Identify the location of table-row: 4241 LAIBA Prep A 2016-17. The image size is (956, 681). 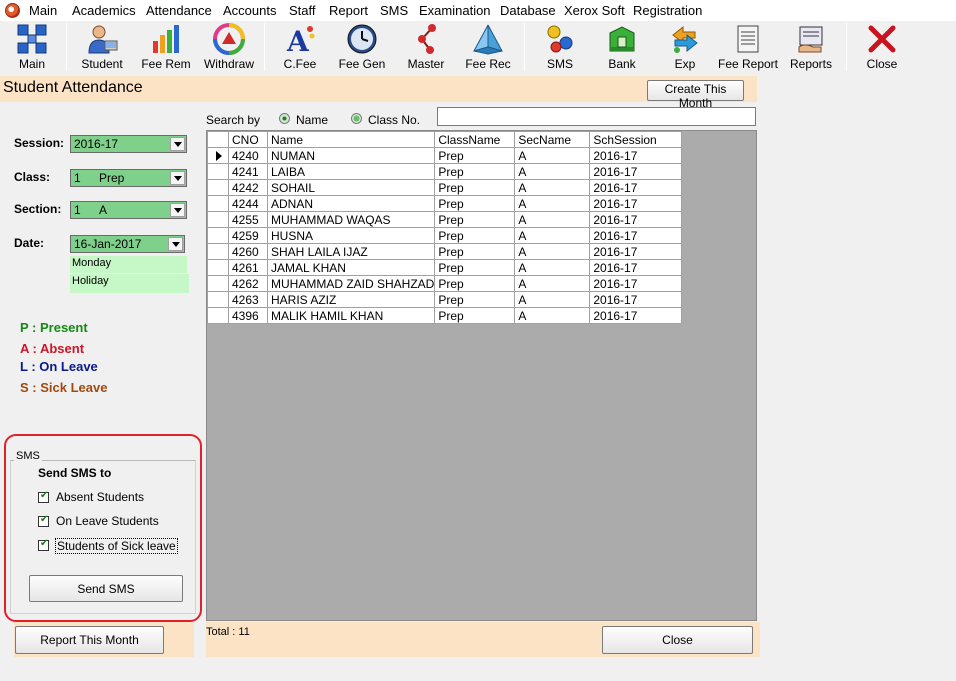
(445, 171).